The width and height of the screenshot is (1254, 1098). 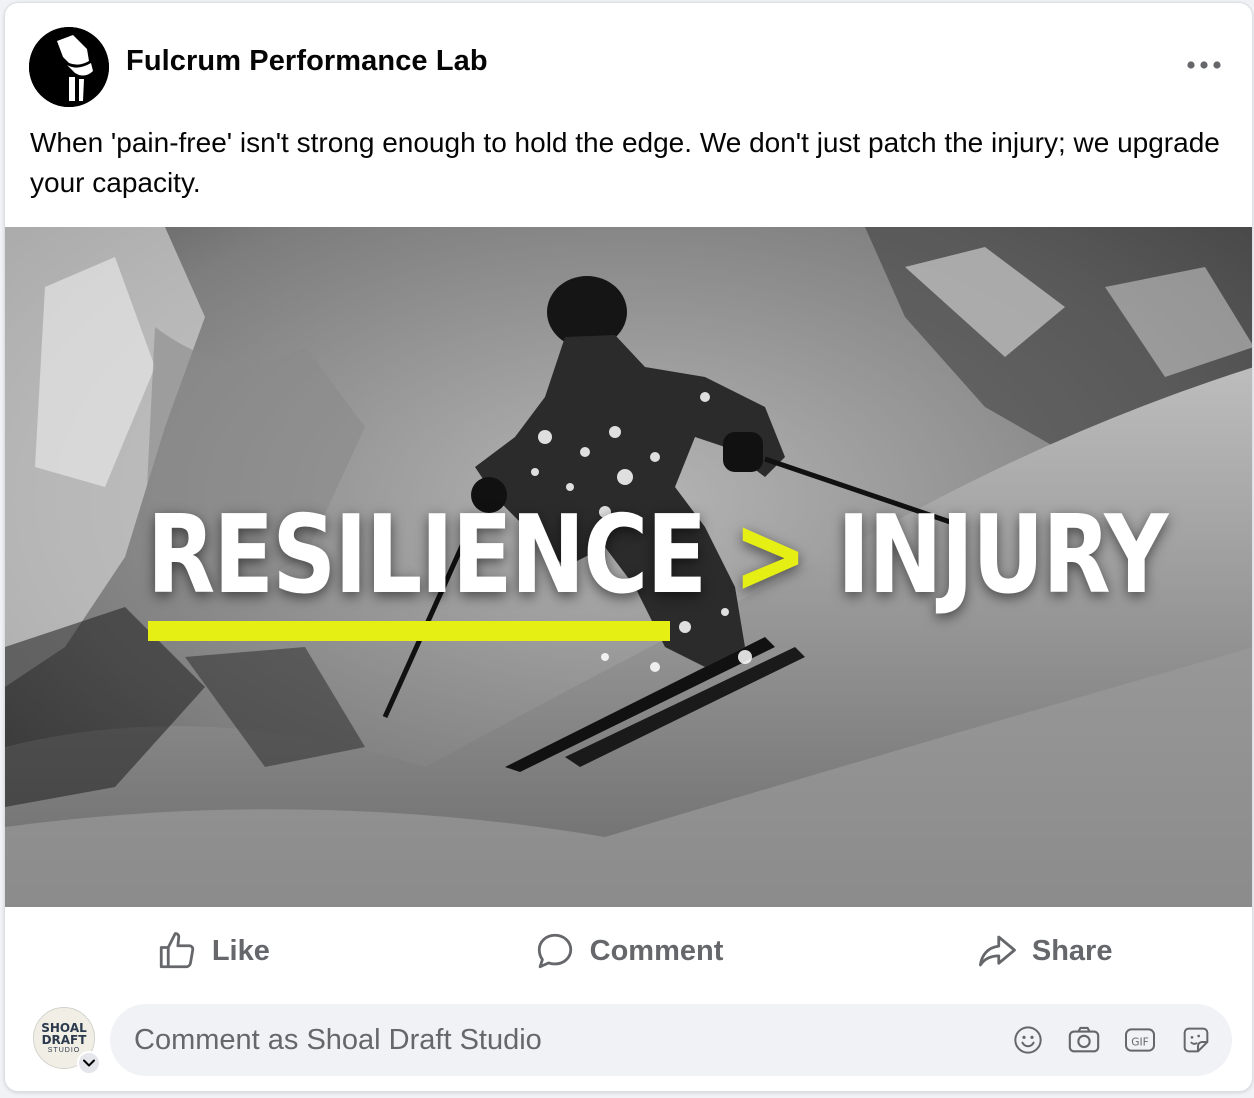 I want to click on comment-input, so click(x=572, y=1040).